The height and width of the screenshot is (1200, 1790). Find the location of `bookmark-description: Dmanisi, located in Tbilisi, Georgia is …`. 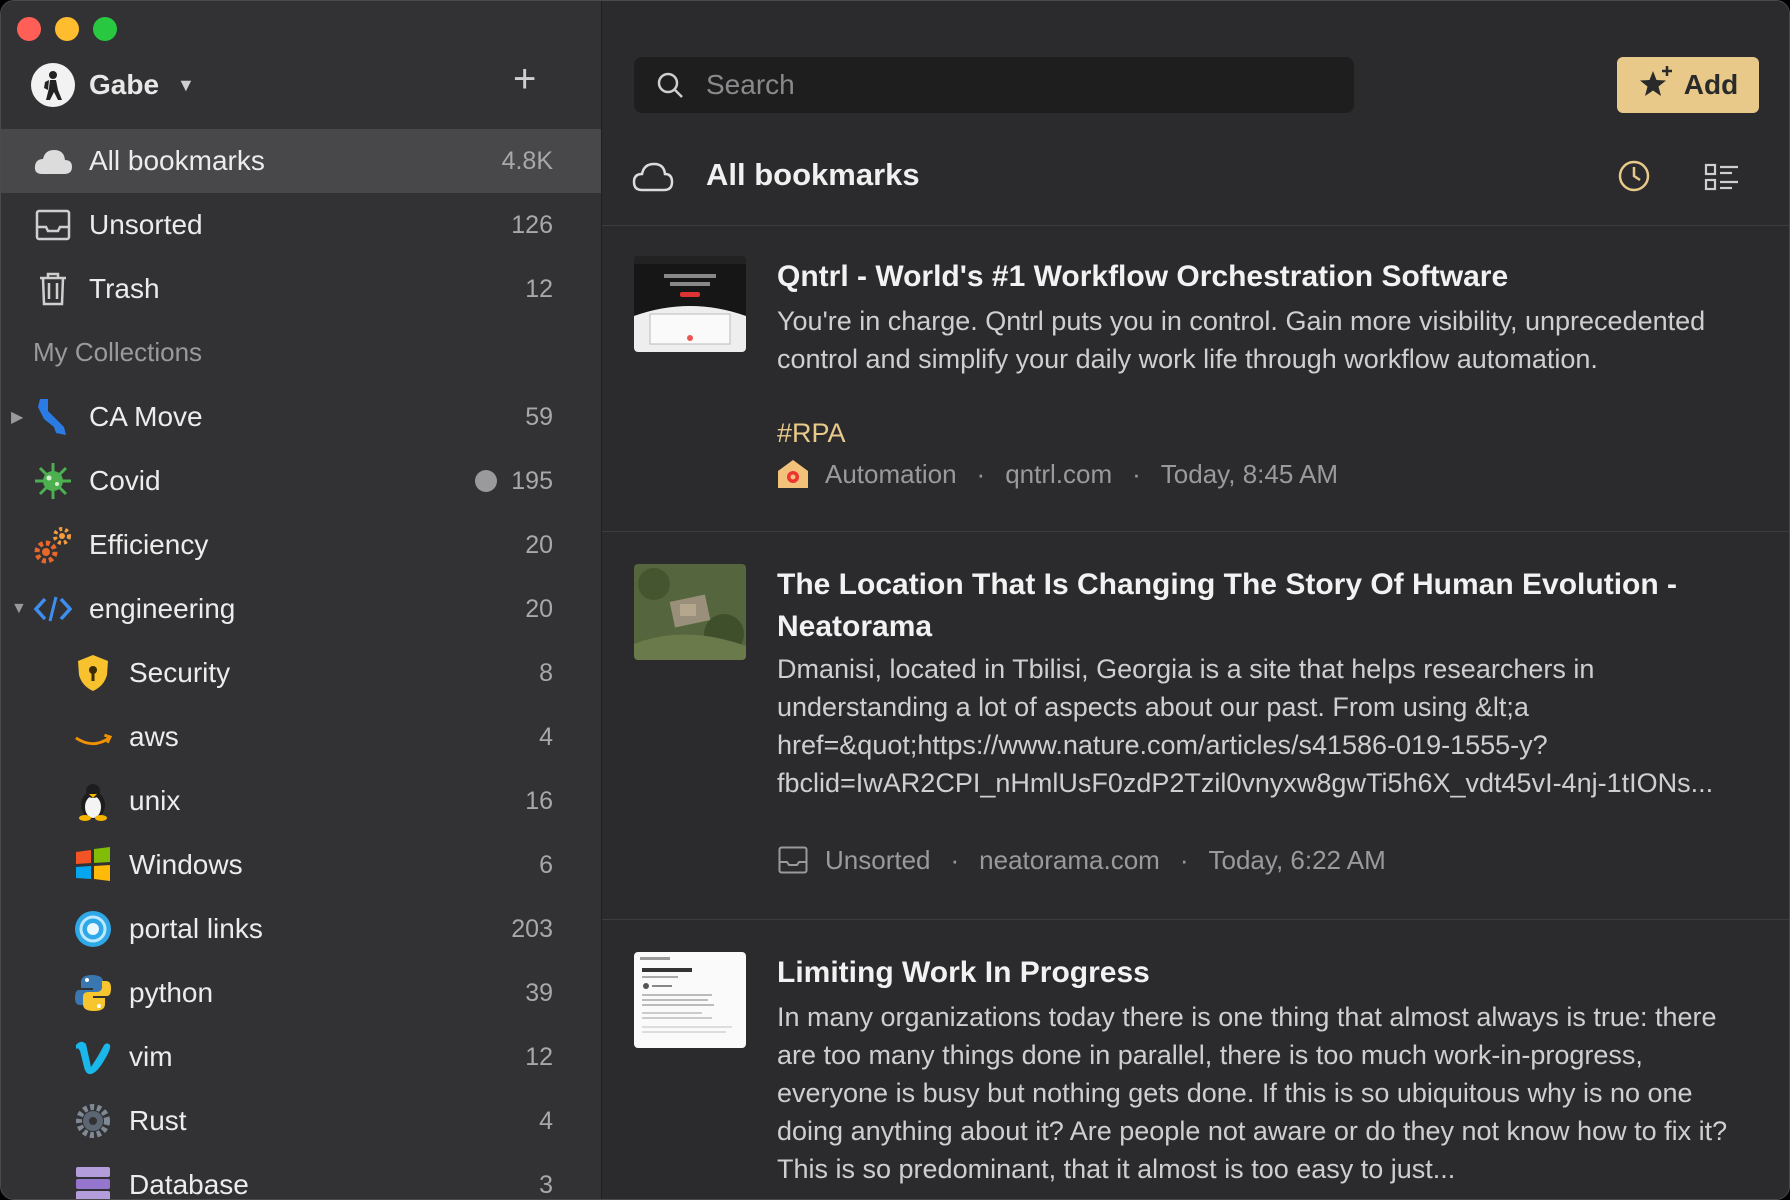

bookmark-description: Dmanisi, located in Tbilisi, Georgia is … is located at coordinates (1245, 726).